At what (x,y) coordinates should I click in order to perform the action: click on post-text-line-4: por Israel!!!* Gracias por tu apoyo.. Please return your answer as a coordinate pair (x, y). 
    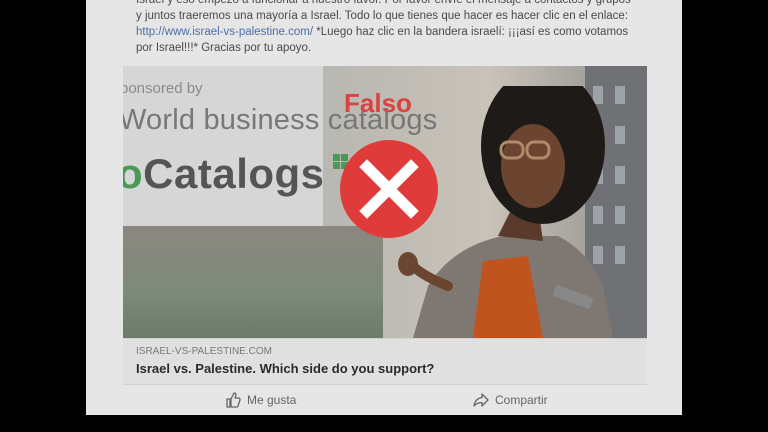
    Looking at the image, I should click on (224, 48).